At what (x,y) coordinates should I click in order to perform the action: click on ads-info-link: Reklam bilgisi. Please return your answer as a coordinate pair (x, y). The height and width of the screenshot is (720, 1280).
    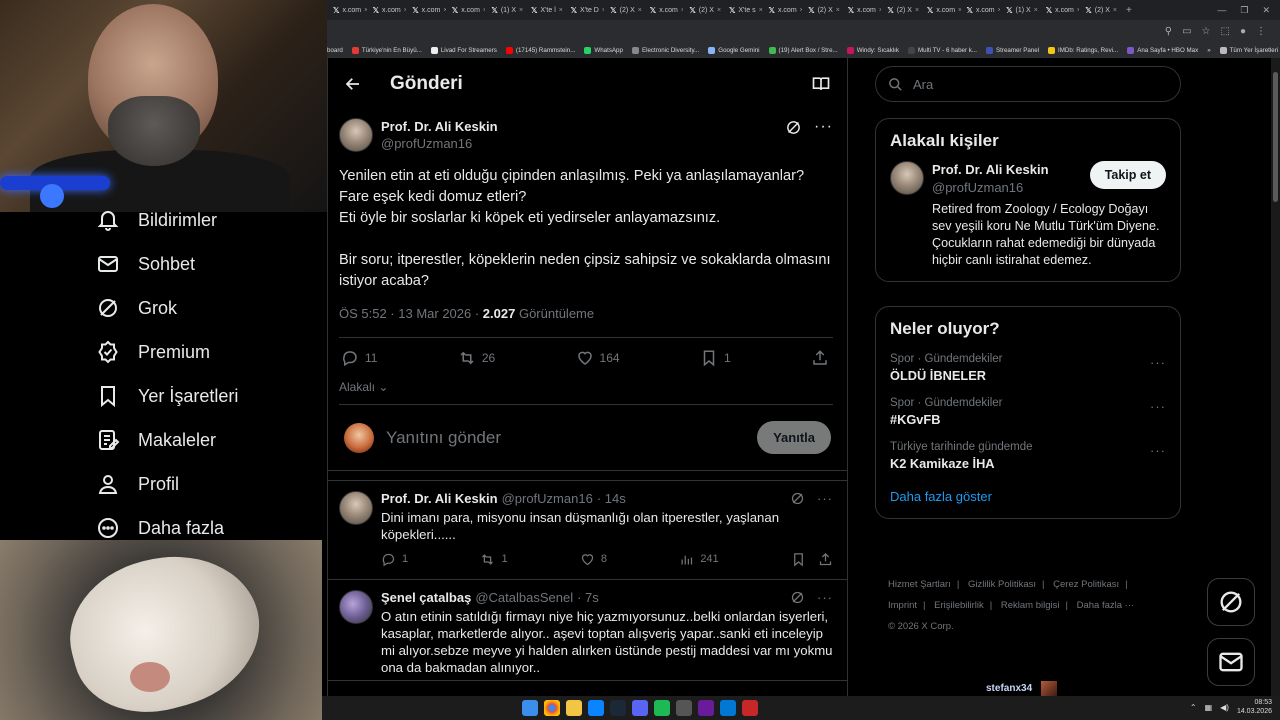
    Looking at the image, I should click on (1030, 605).